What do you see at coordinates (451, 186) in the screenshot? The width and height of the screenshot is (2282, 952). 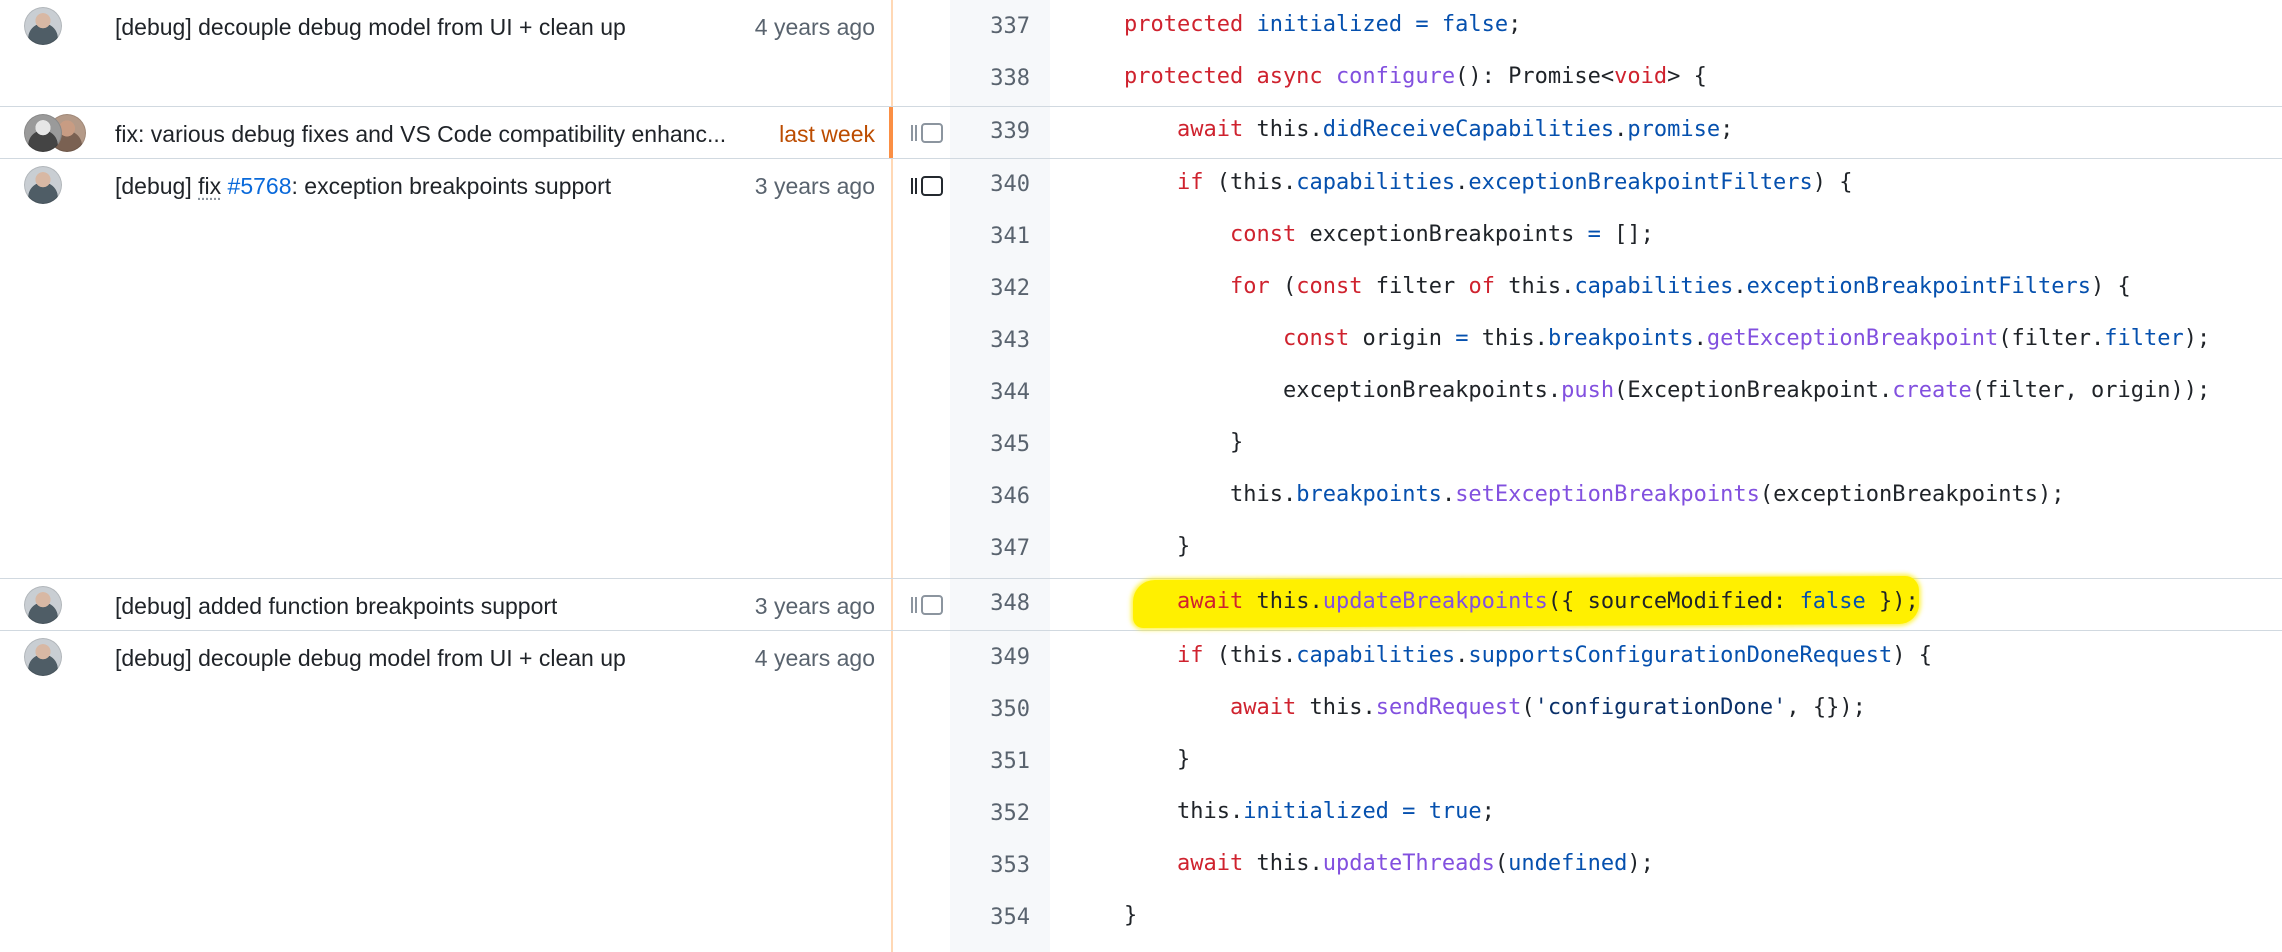 I see `commit-message-suffix: : exception breakpoints support` at bounding box center [451, 186].